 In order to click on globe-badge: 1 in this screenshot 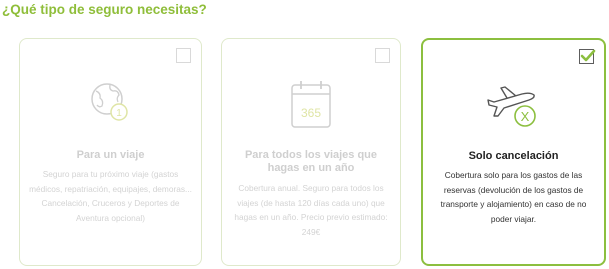, I will do `click(119, 113)`.